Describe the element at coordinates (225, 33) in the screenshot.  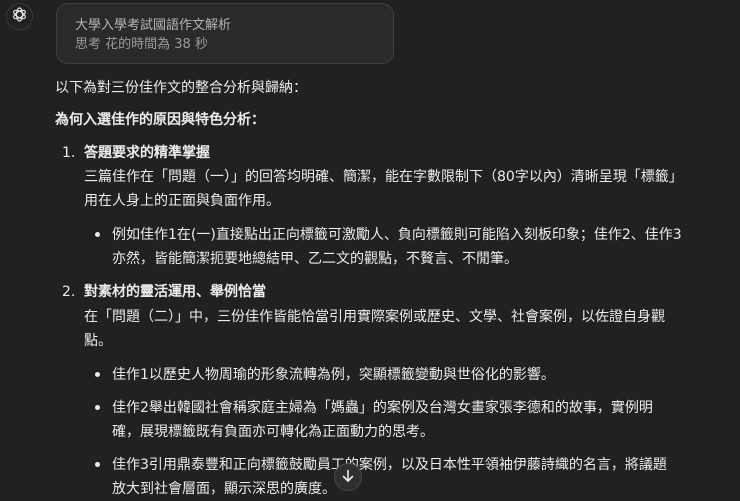
I see `thought-summary: 大學入學考試國語作文解析 思考 花的時間為 38 秒` at that location.